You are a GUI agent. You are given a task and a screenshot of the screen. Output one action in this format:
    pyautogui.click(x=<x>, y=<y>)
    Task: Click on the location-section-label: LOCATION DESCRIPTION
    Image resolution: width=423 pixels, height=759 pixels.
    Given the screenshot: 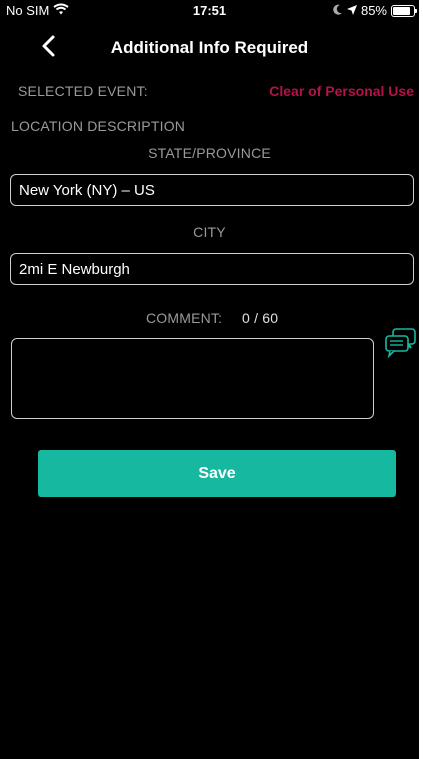 What is the action you would take?
    pyautogui.click(x=98, y=126)
    